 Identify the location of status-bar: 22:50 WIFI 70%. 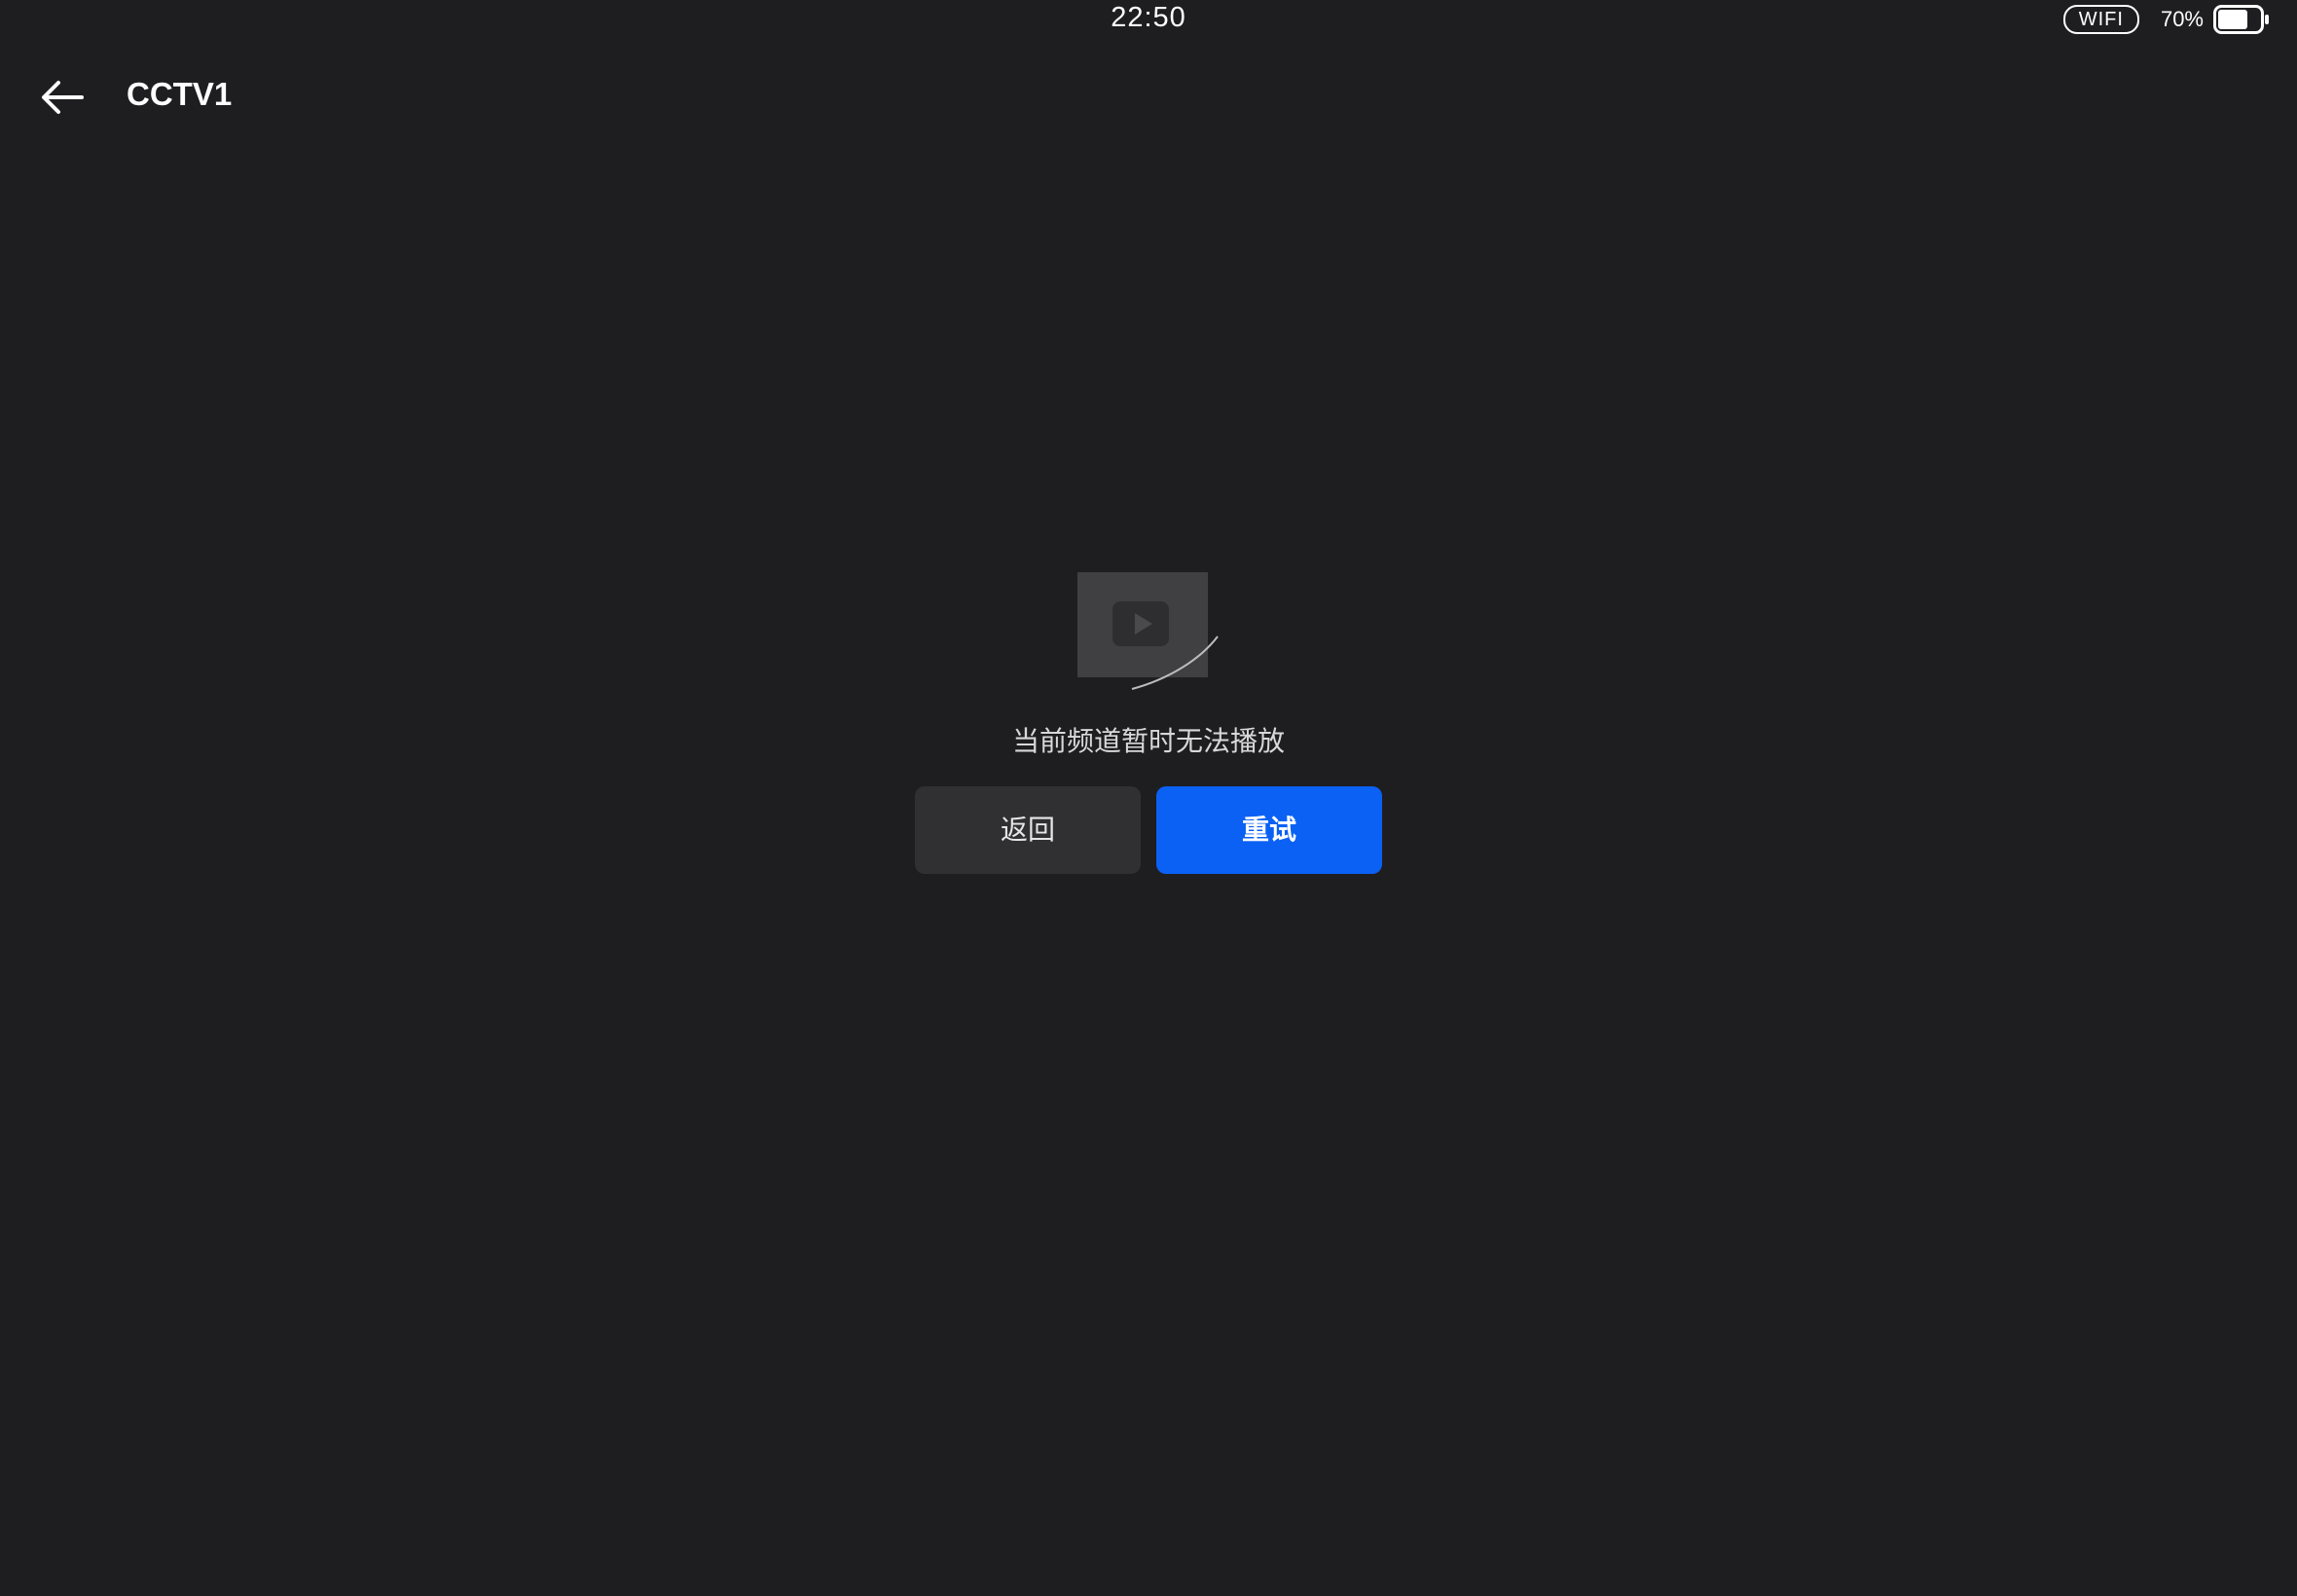
(1148, 19).